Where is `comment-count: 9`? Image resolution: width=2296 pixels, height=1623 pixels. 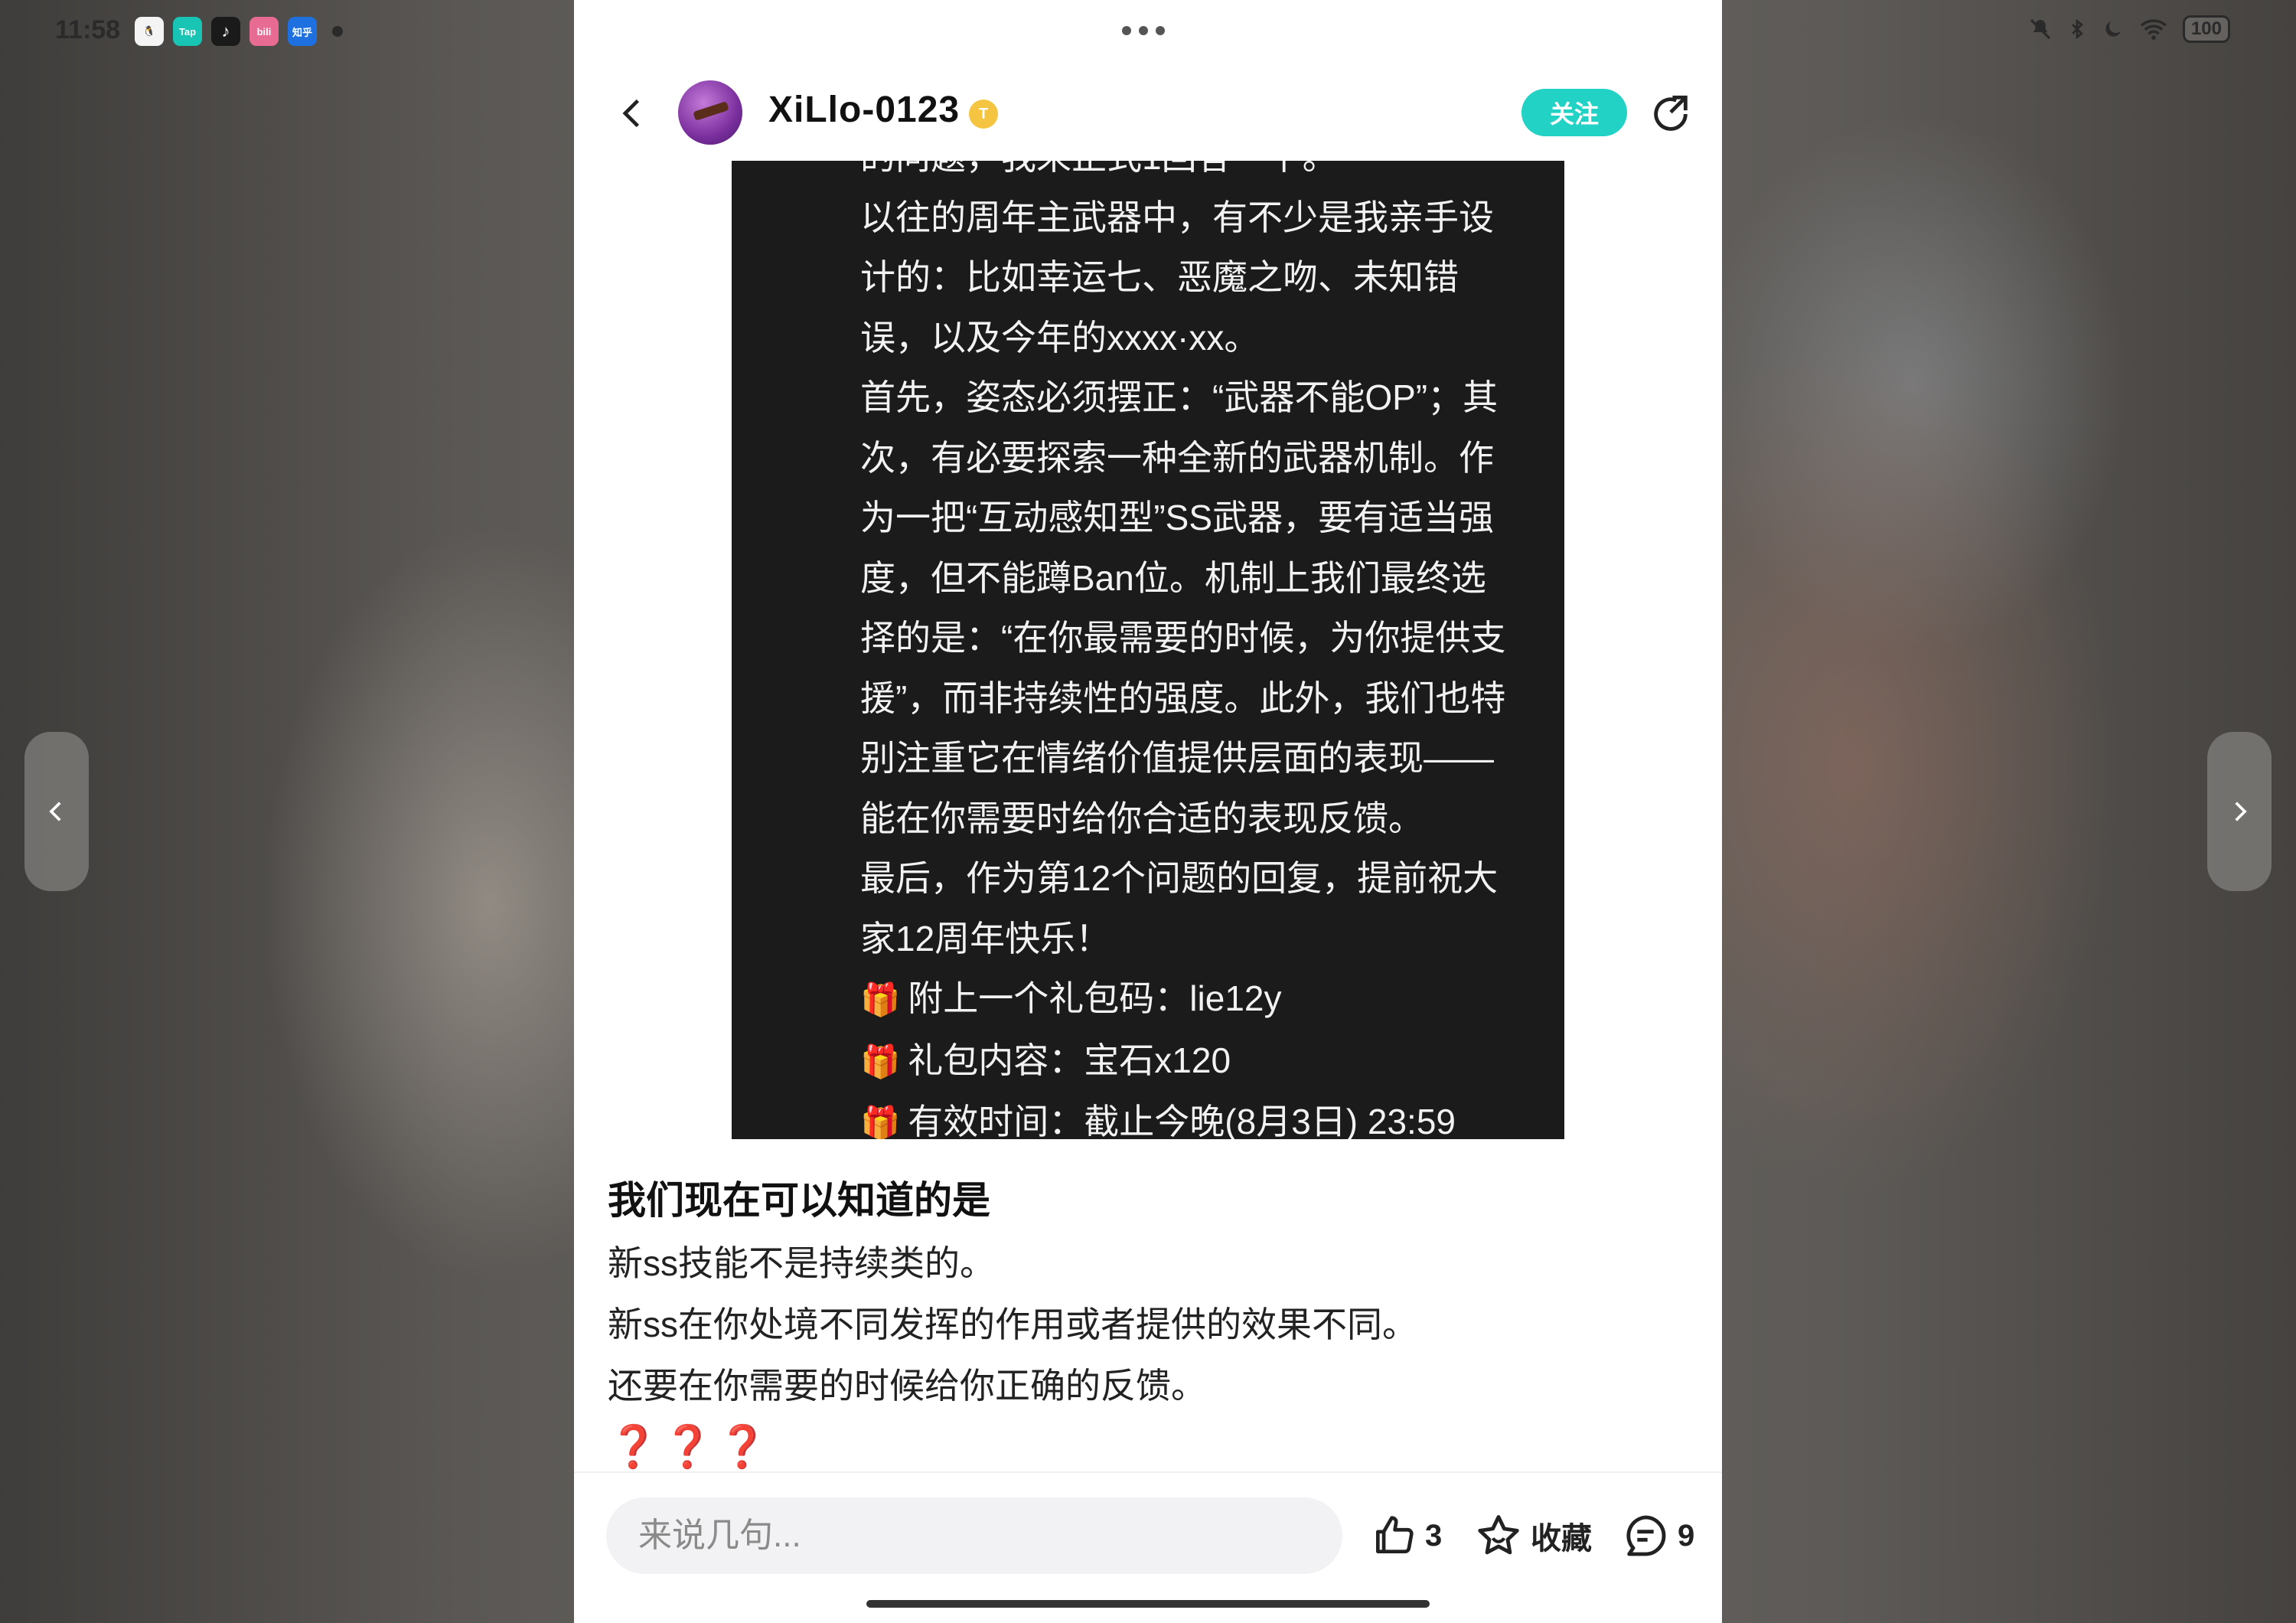 comment-count: 9 is located at coordinates (1686, 1535).